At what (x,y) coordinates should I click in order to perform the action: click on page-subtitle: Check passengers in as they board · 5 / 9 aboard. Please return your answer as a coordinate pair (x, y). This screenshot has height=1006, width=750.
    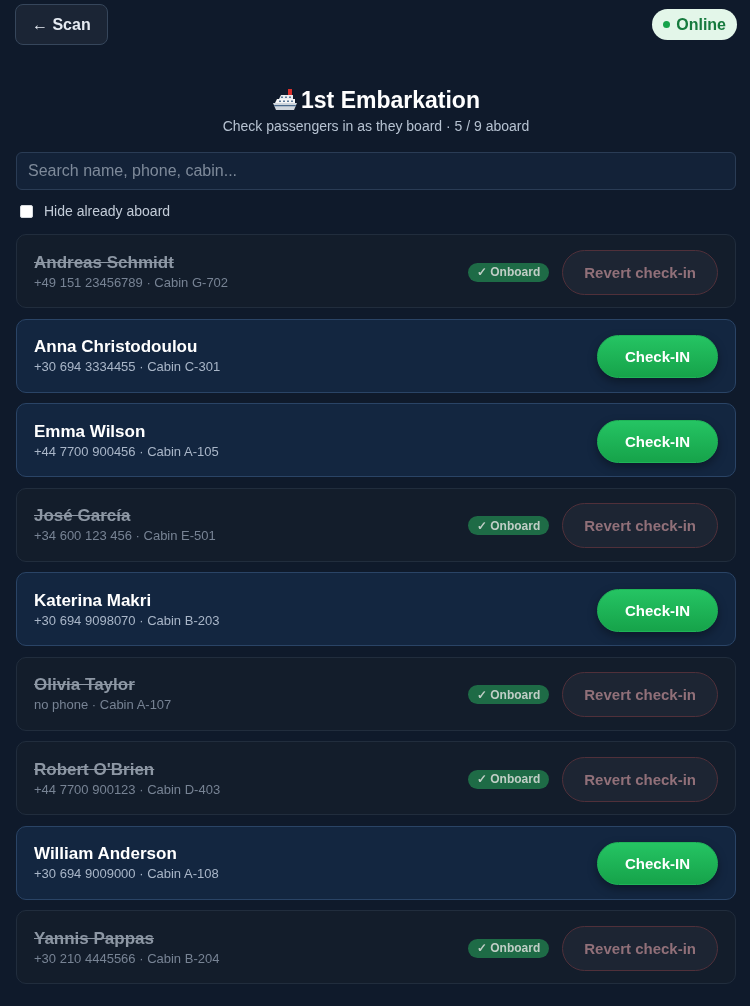
    Looking at the image, I should click on (376, 126).